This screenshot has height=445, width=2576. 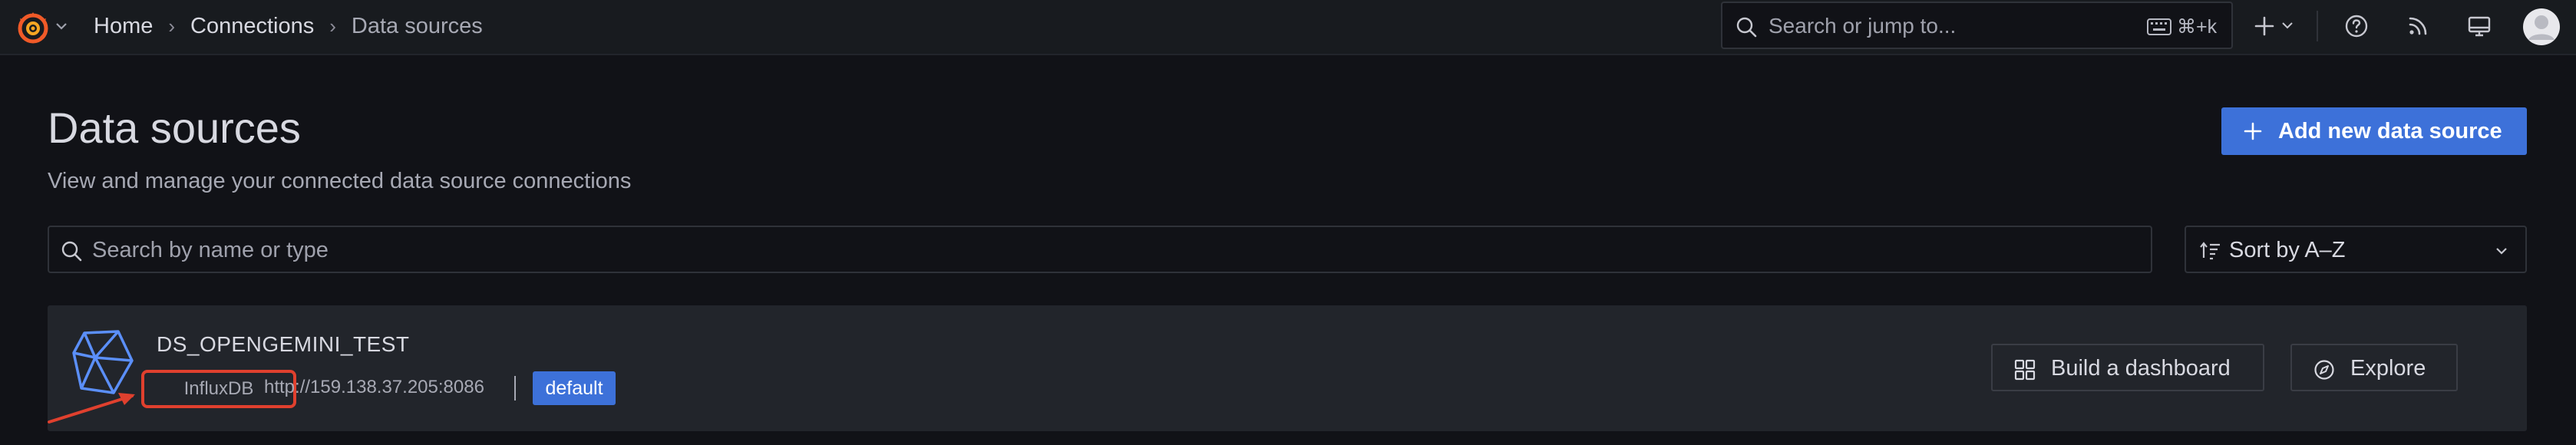 I want to click on breadcrumb: Home › Connections › Data sources, so click(x=288, y=26).